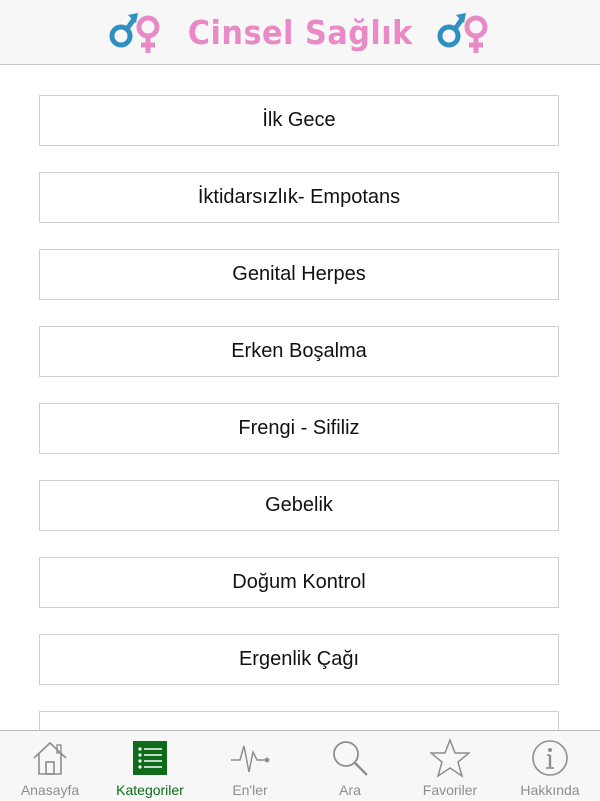  I want to click on home-icon, so click(50, 758).